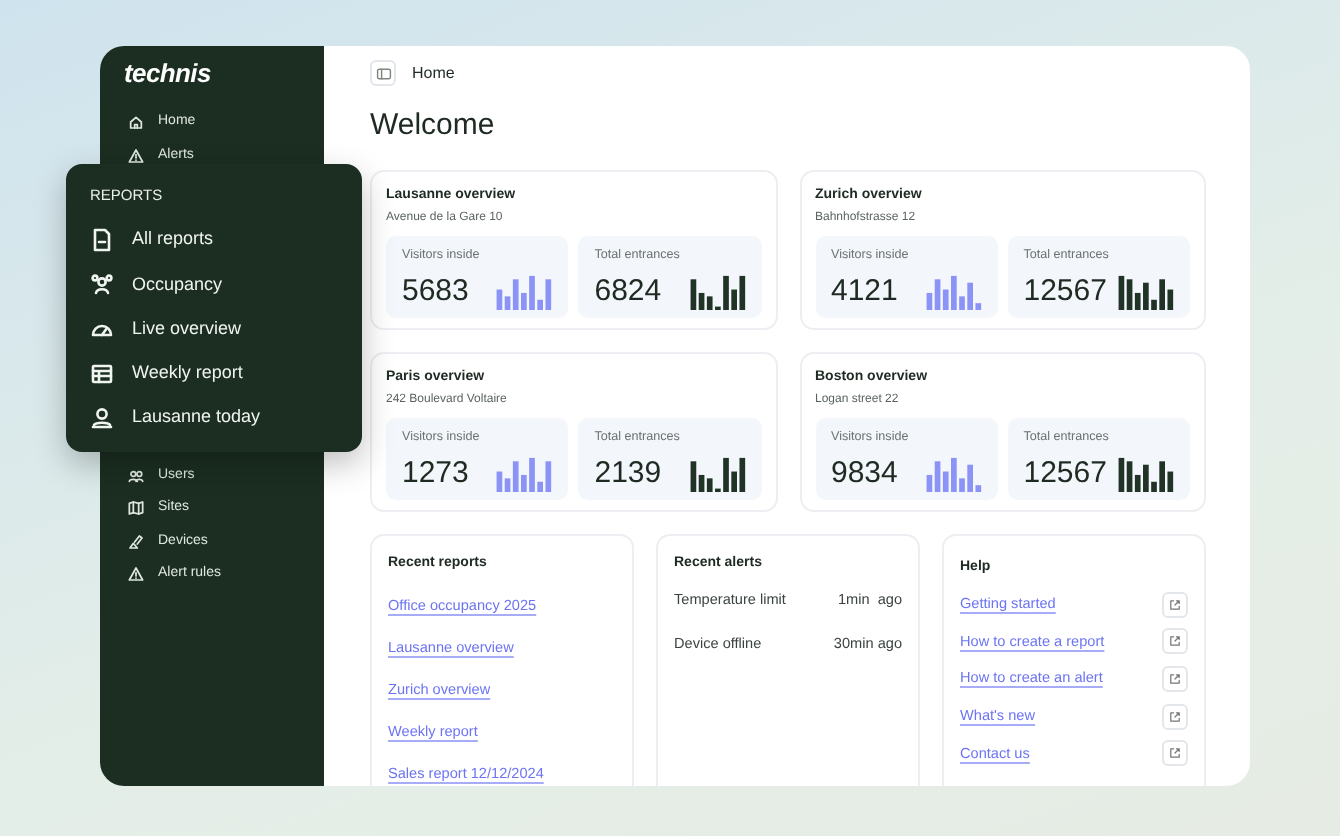  What do you see at coordinates (864, 474) in the screenshot?
I see `stat-value: 9834` at bounding box center [864, 474].